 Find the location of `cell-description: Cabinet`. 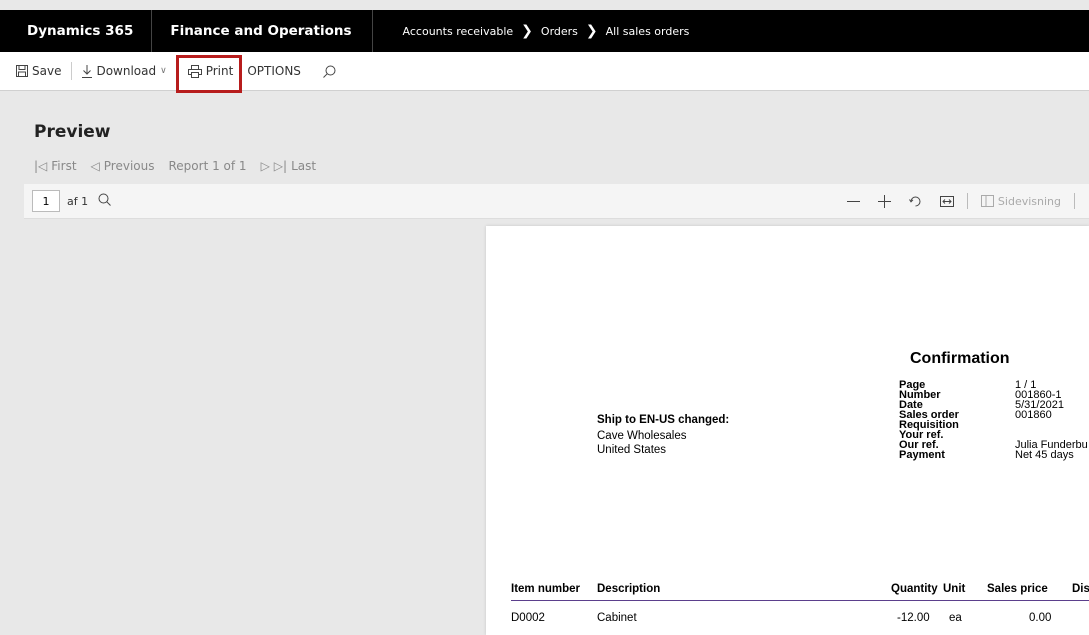

cell-description: Cabinet is located at coordinates (617, 618).